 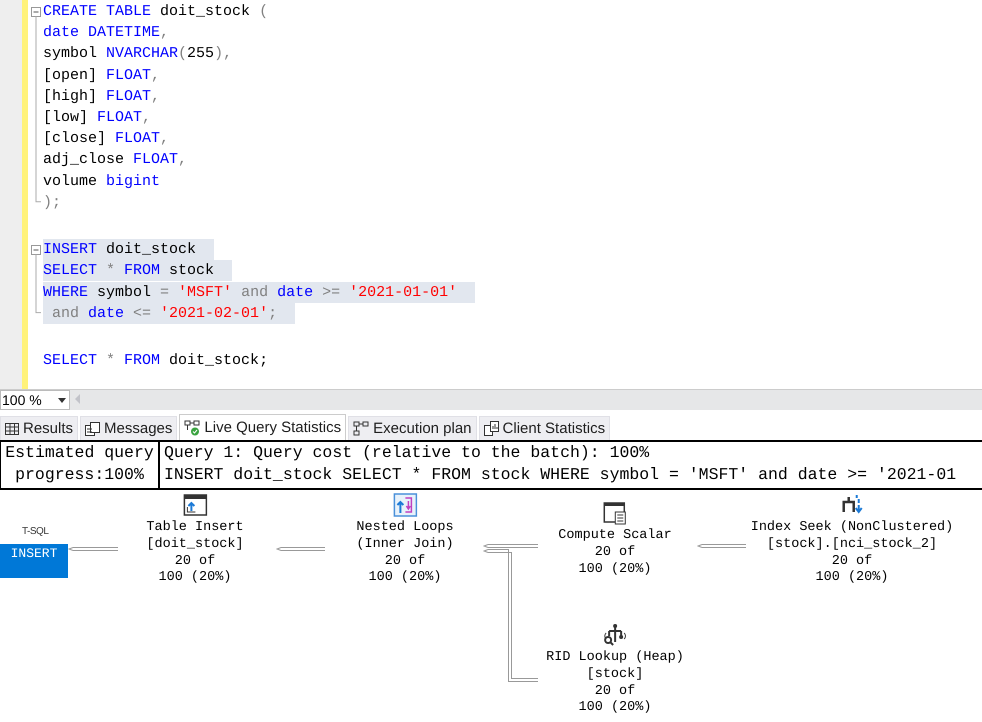 I want to click on code-line: [low] FLOAT,, so click(x=97, y=118).